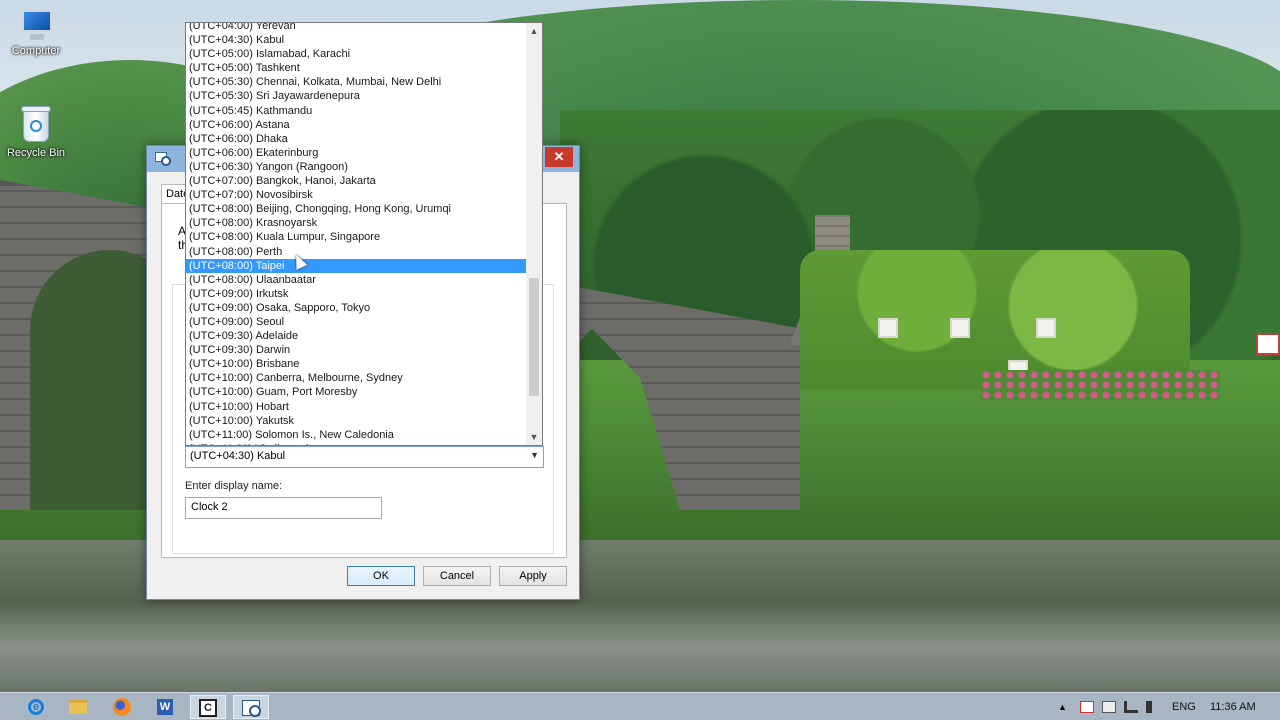 Image resolution: width=1280 pixels, height=720 pixels. What do you see at coordinates (356, 421) in the screenshot?
I see `timezone-option: (UTC+10:00) Yakutsk` at bounding box center [356, 421].